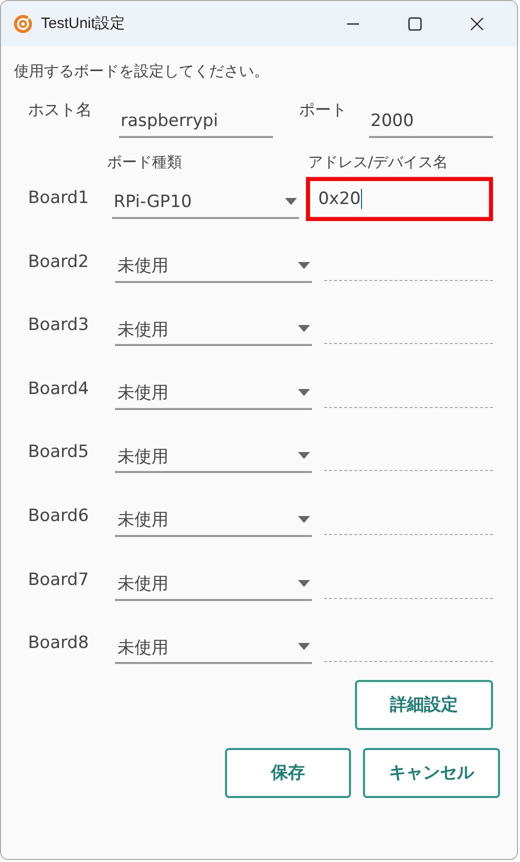  Describe the element at coordinates (430, 124) in the screenshot. I see `port-field: 2000` at that location.